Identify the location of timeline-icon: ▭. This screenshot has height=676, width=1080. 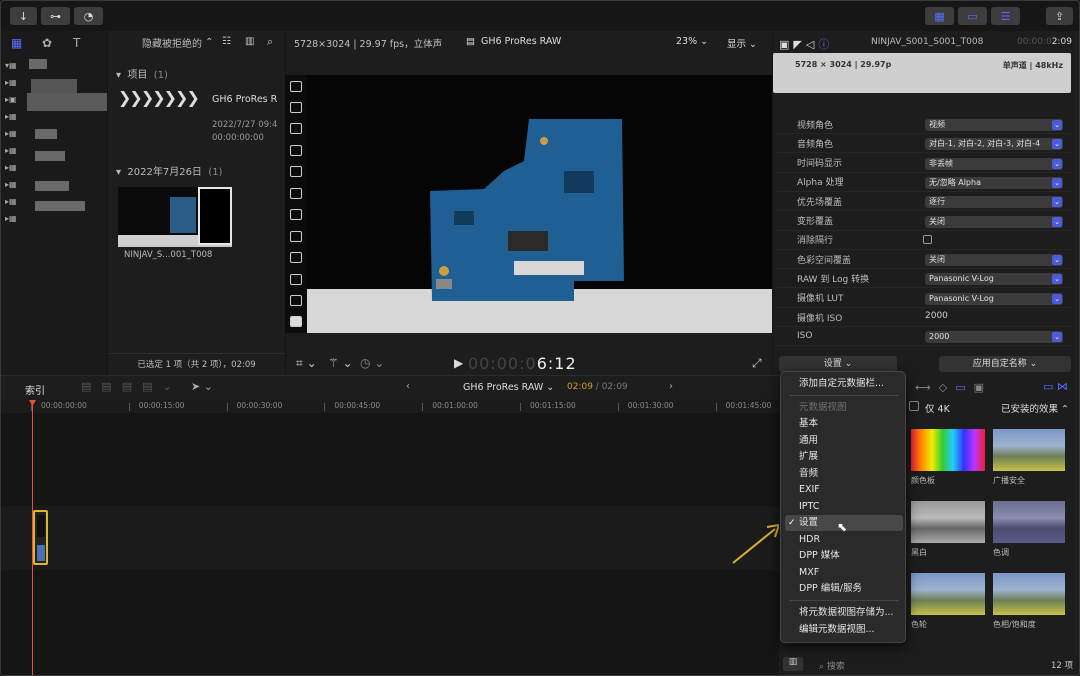
(972, 16).